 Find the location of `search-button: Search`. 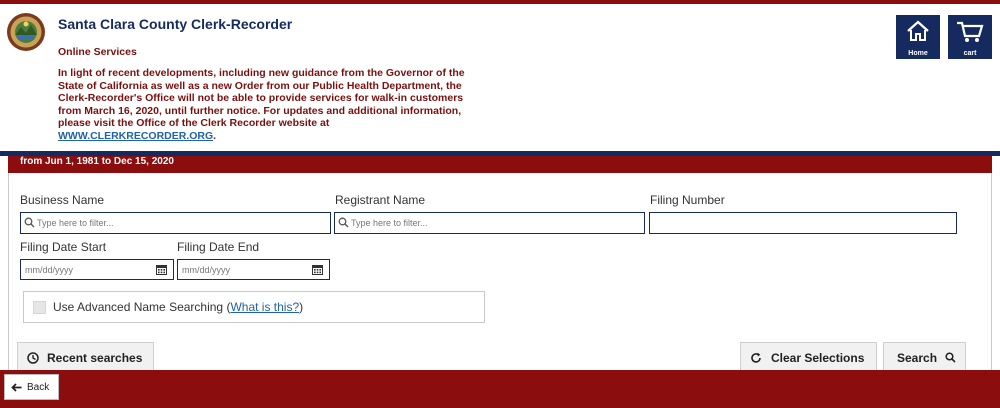

search-button: Search is located at coordinates (924, 357).